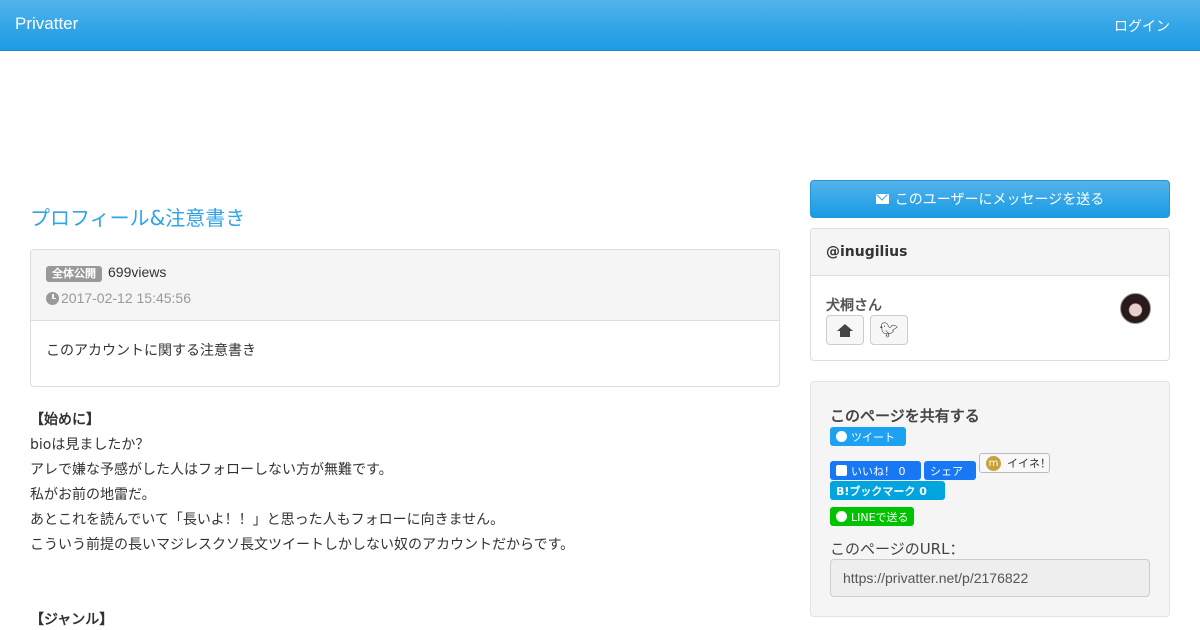 The image size is (1200, 630). I want to click on mixi-label: イイネ！, so click(1029, 463).